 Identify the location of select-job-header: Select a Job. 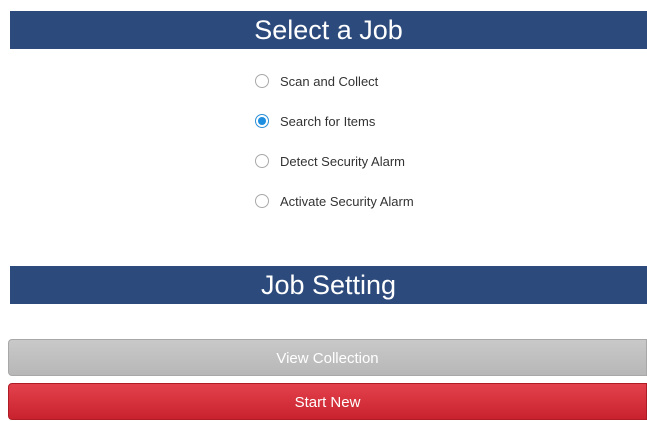
(328, 30).